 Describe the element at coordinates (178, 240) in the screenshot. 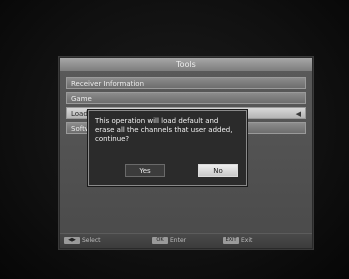

I see `enter-hint-label: Enter` at that location.